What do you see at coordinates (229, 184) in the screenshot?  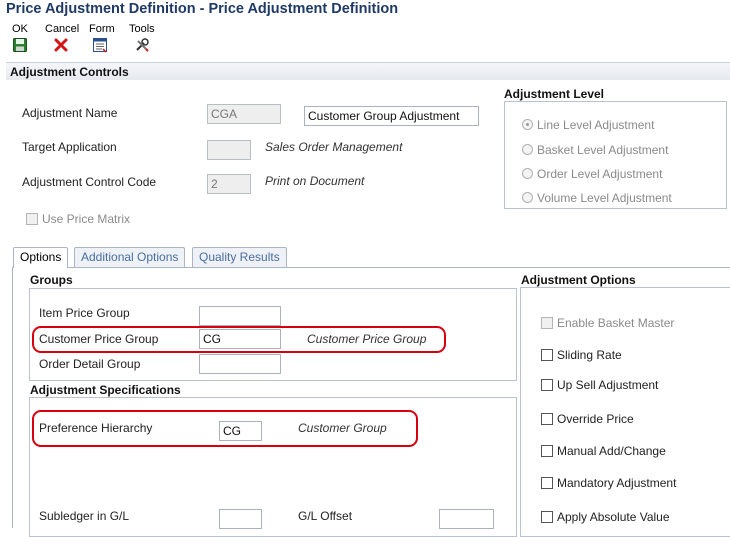 I see `adjustment-control-code-field` at bounding box center [229, 184].